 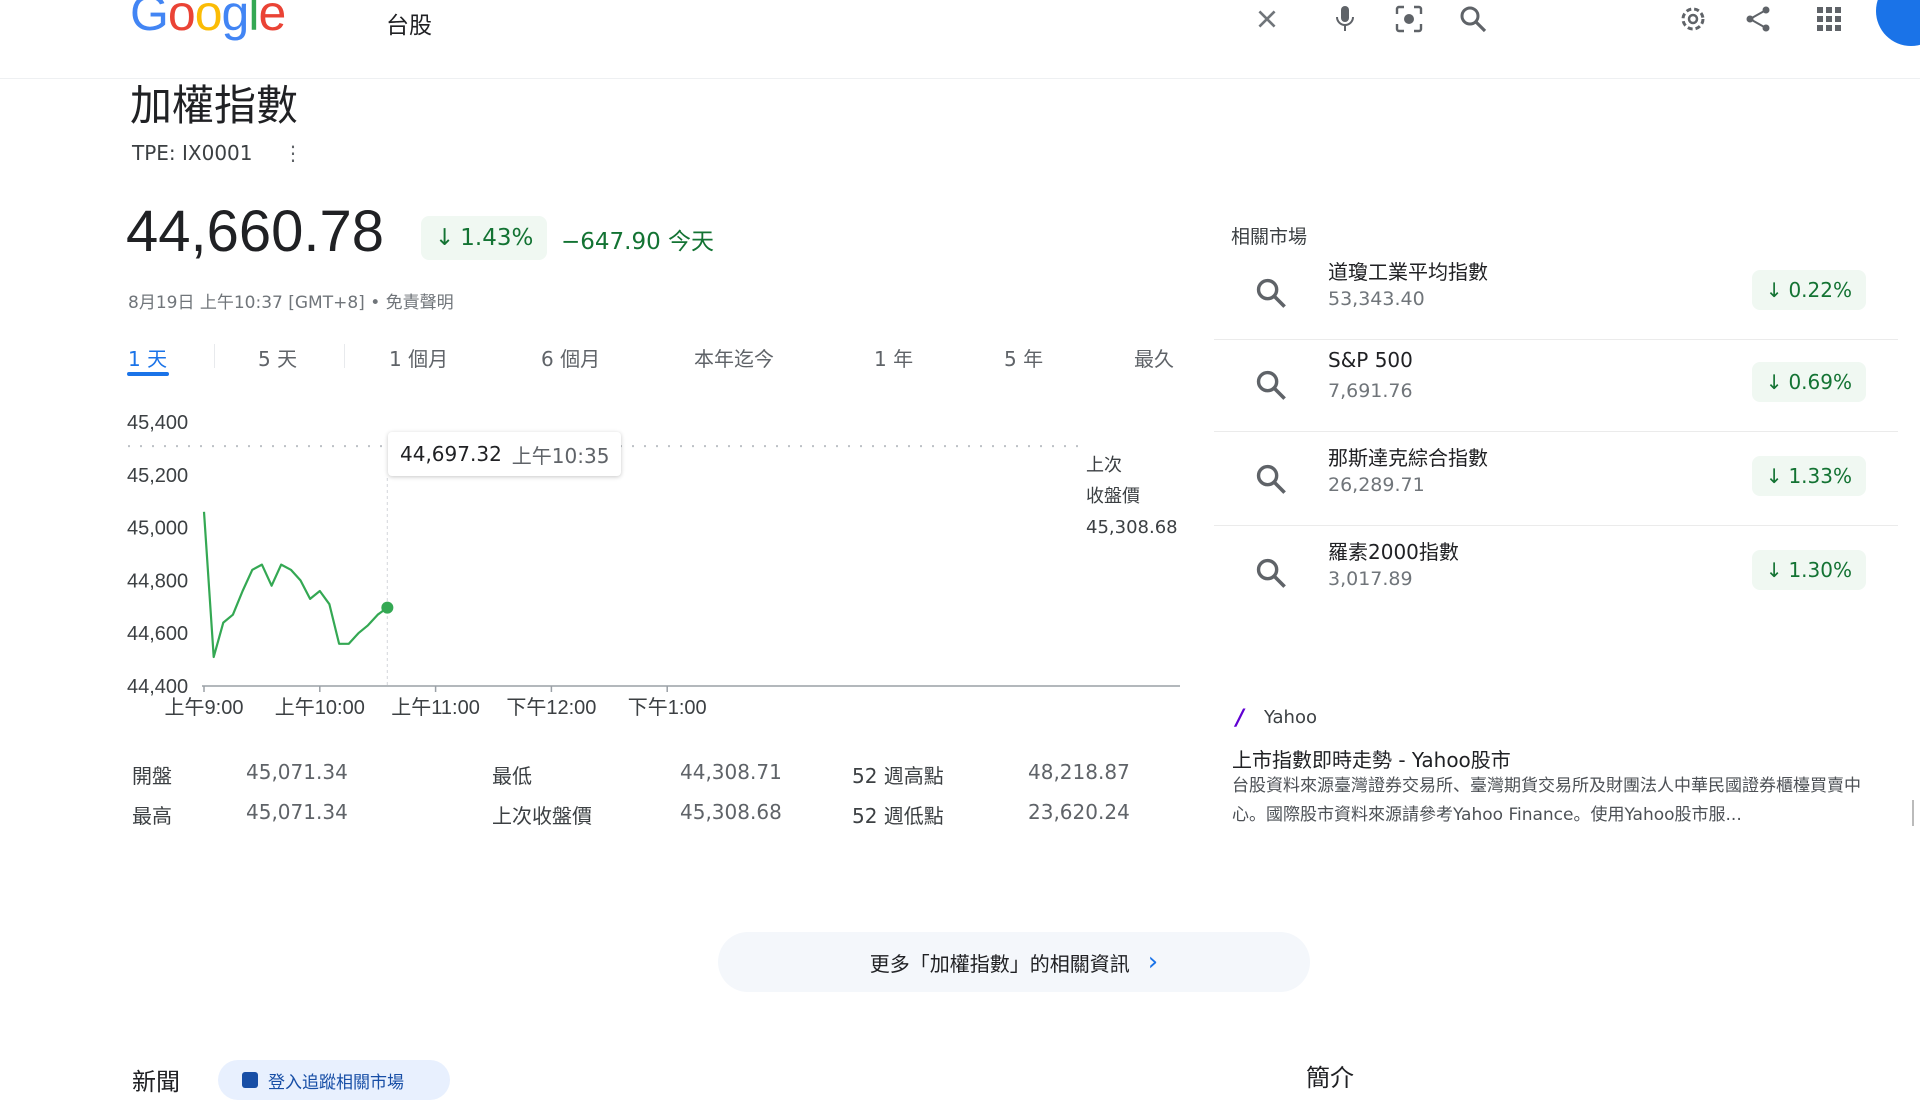 I want to click on market-change-badge: ↓ 0.69%, so click(x=1808, y=382).